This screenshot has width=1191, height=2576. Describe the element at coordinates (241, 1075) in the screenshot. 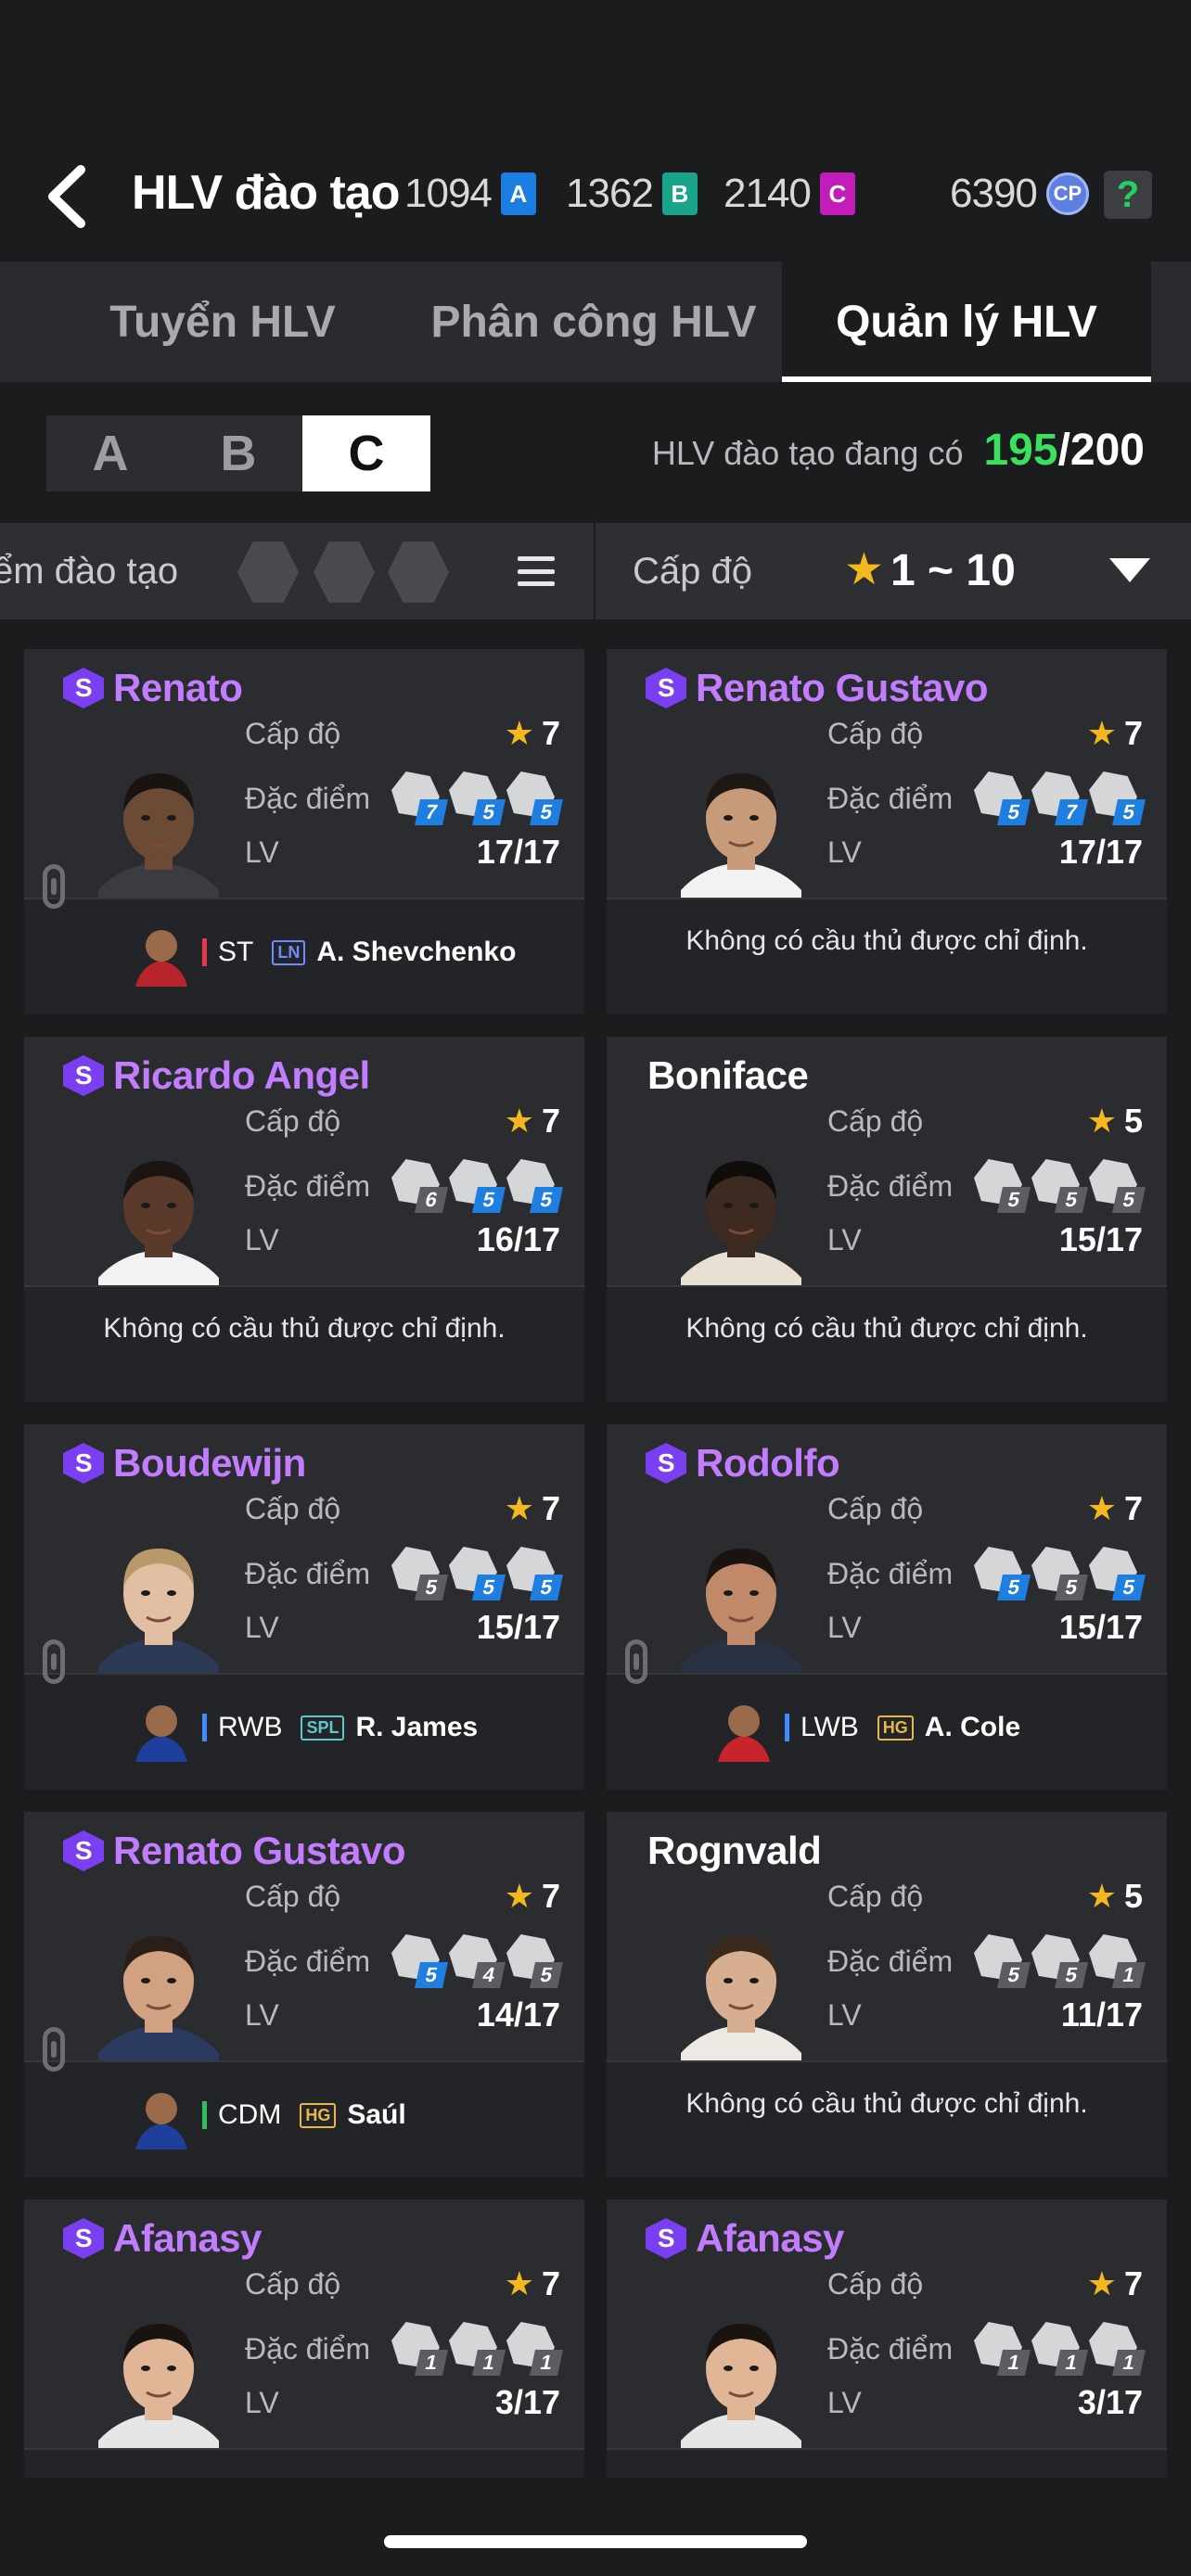

I see `coach-name-text: Ricardo Angel` at that location.